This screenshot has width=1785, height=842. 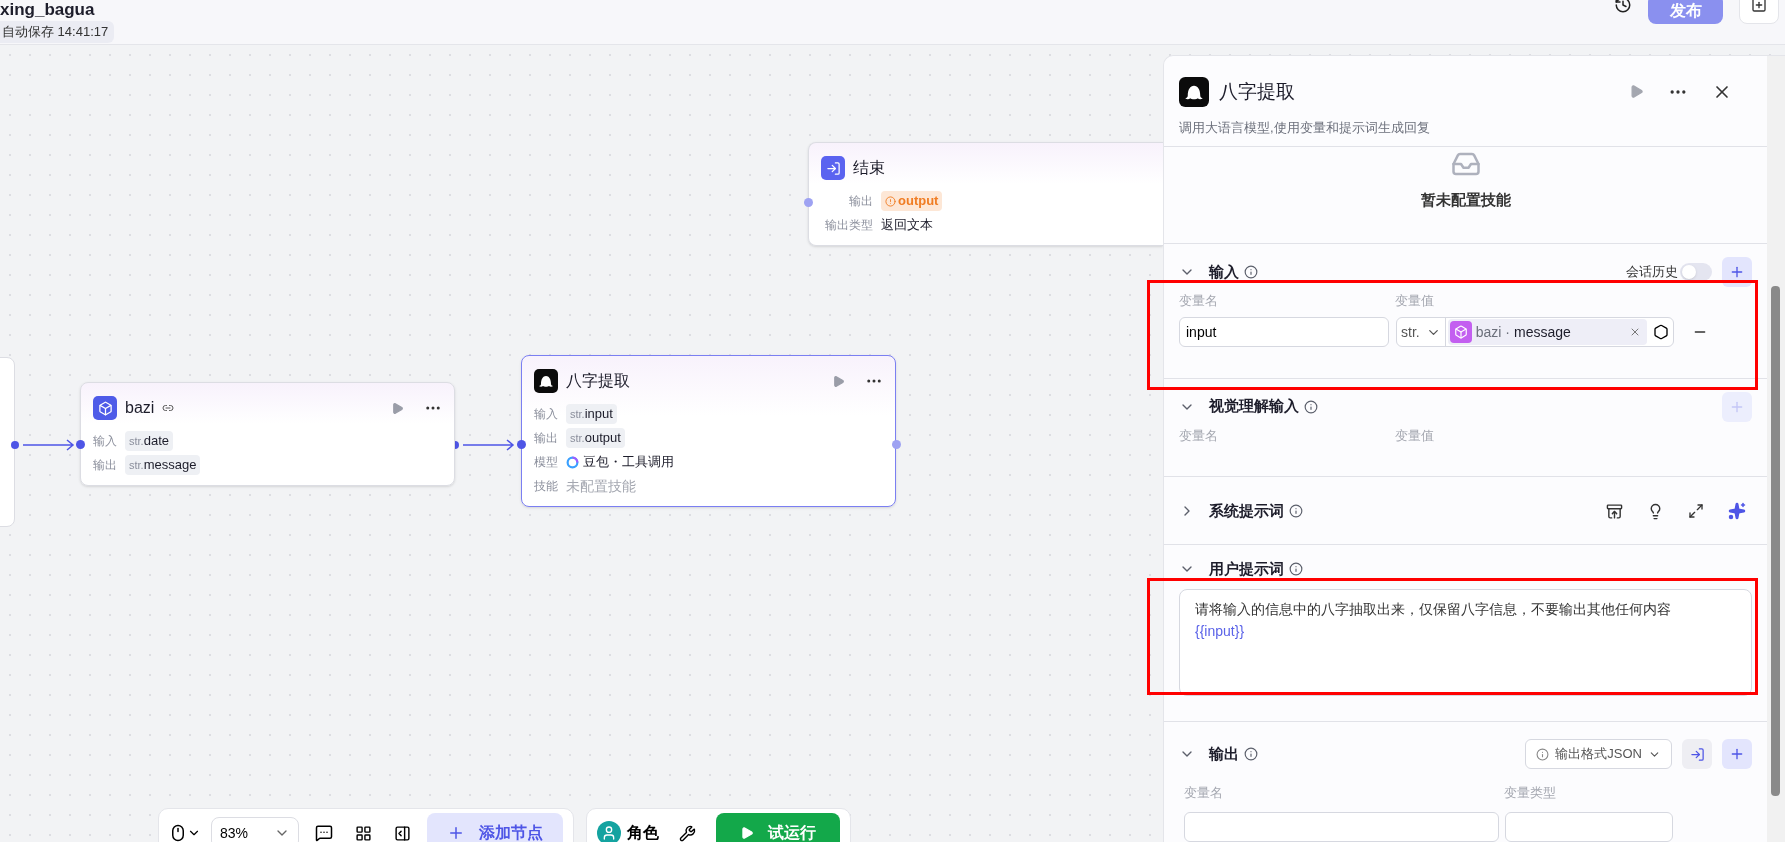 I want to click on user-prompt-field: 请将输入的信息中的八字抽取出来，仅保留八字信息，不要输出其他任何内容 {{input}}, so click(x=1465, y=642).